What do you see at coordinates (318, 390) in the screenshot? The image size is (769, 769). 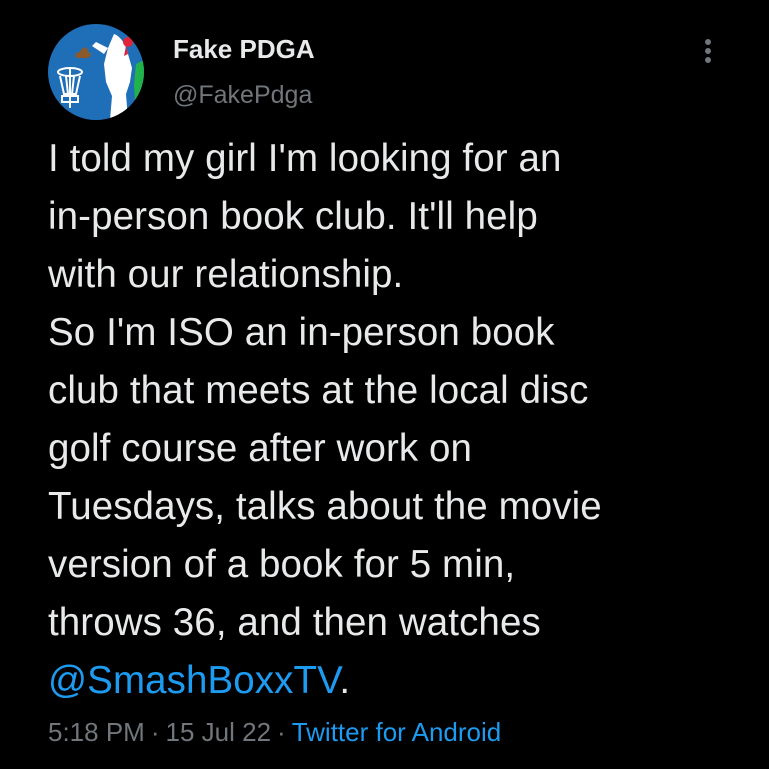 I see `tweet-text-line: club that meets at the local disc` at bounding box center [318, 390].